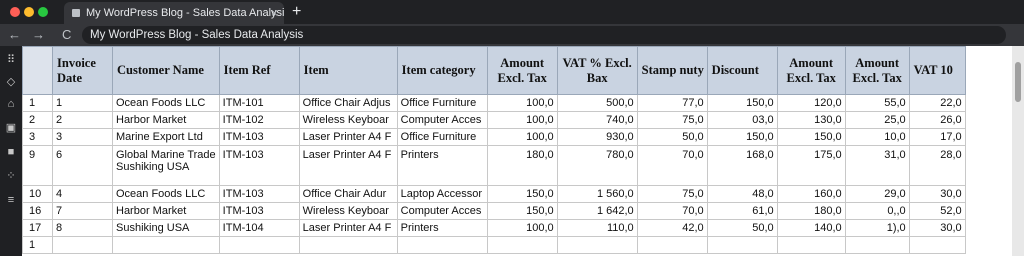  I want to click on table-cell: Sushiking USA, so click(166, 228).